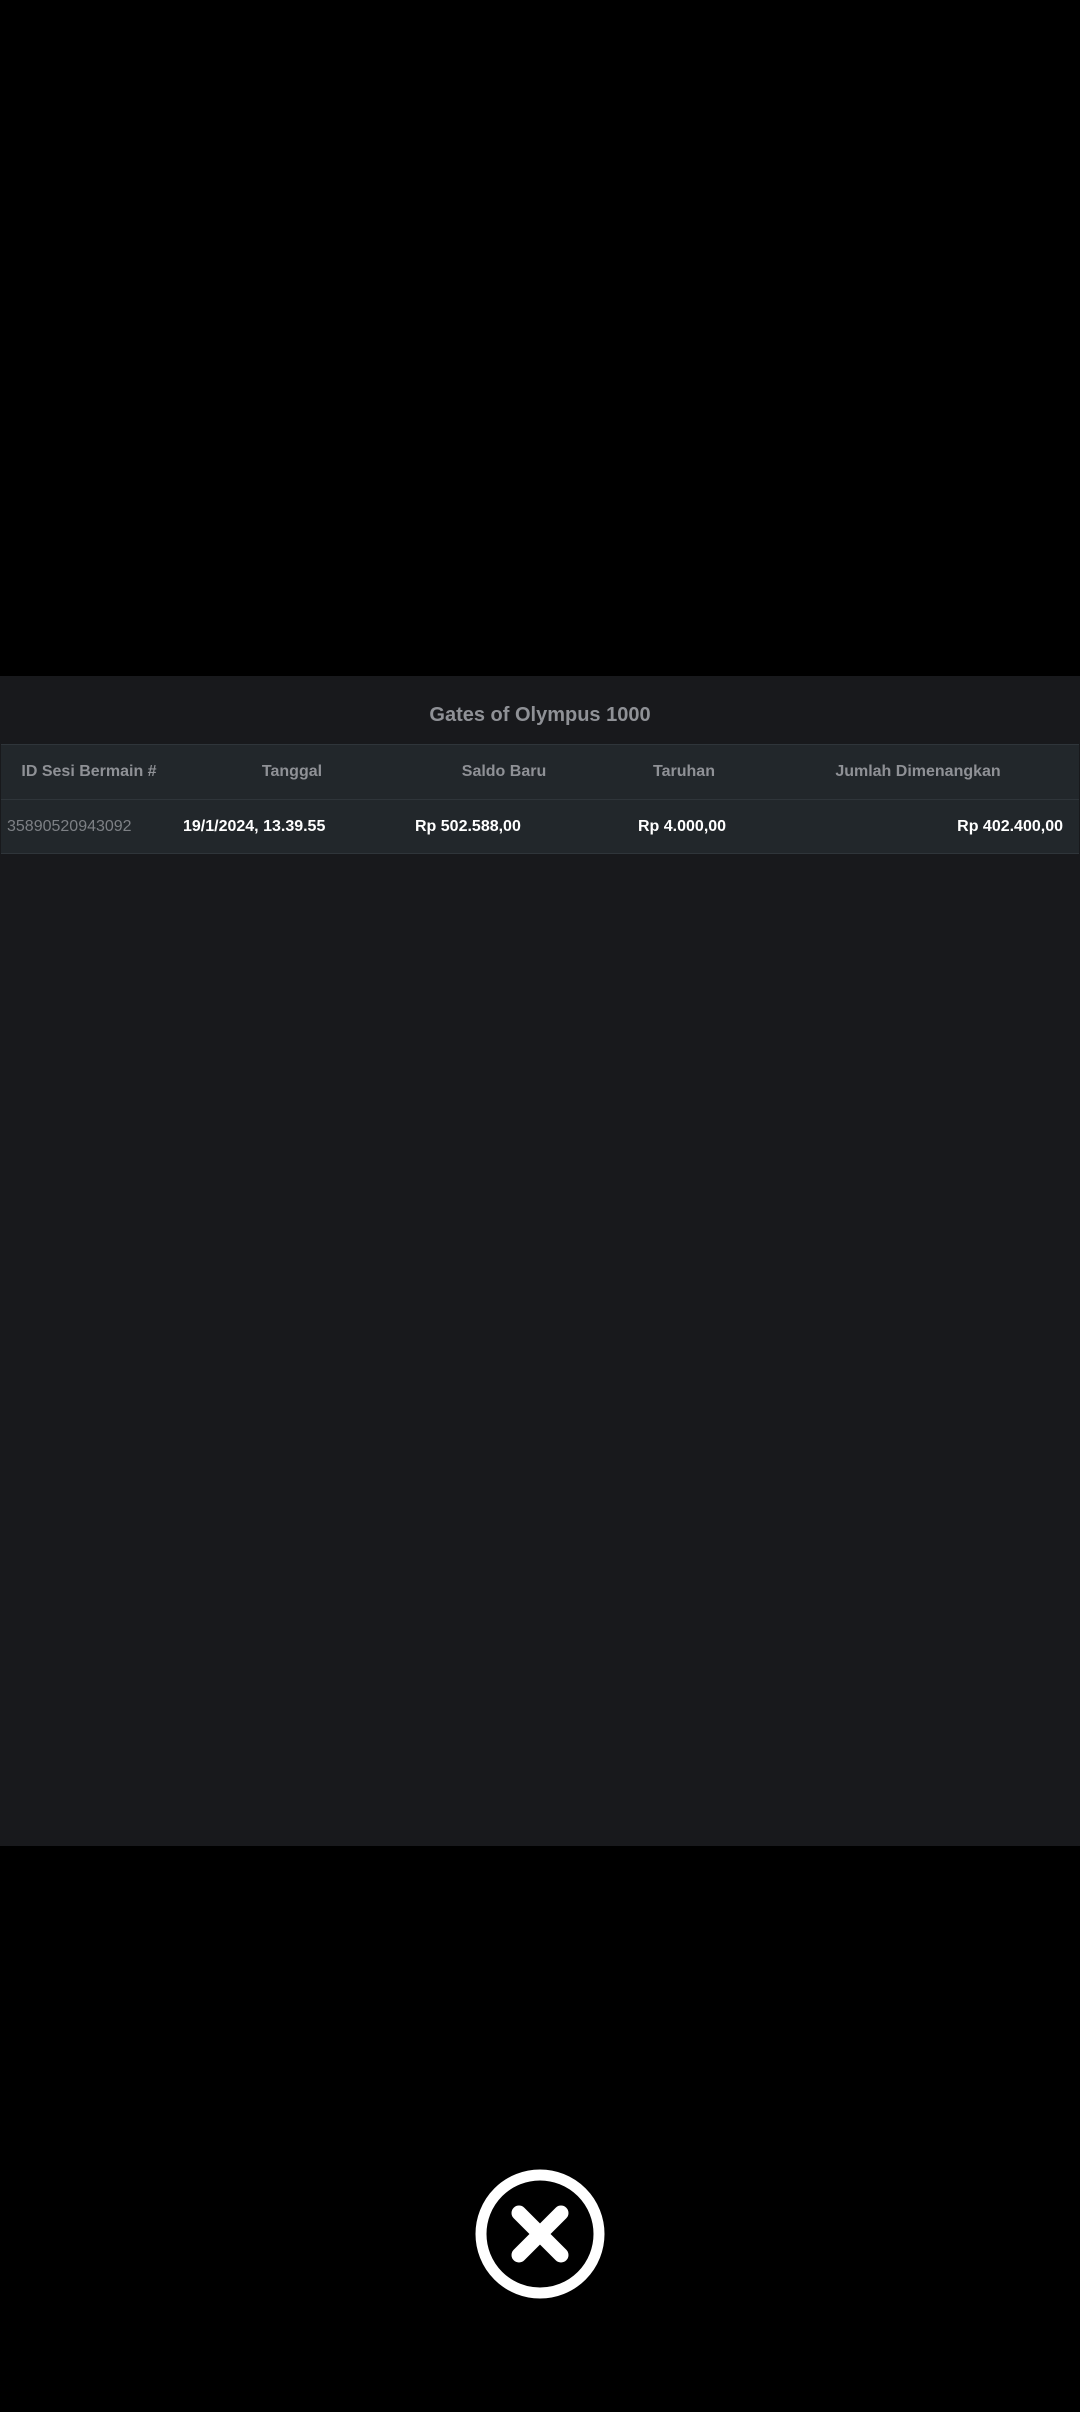  What do you see at coordinates (540, 715) in the screenshot?
I see `game-title: Gates of Olympus 1000` at bounding box center [540, 715].